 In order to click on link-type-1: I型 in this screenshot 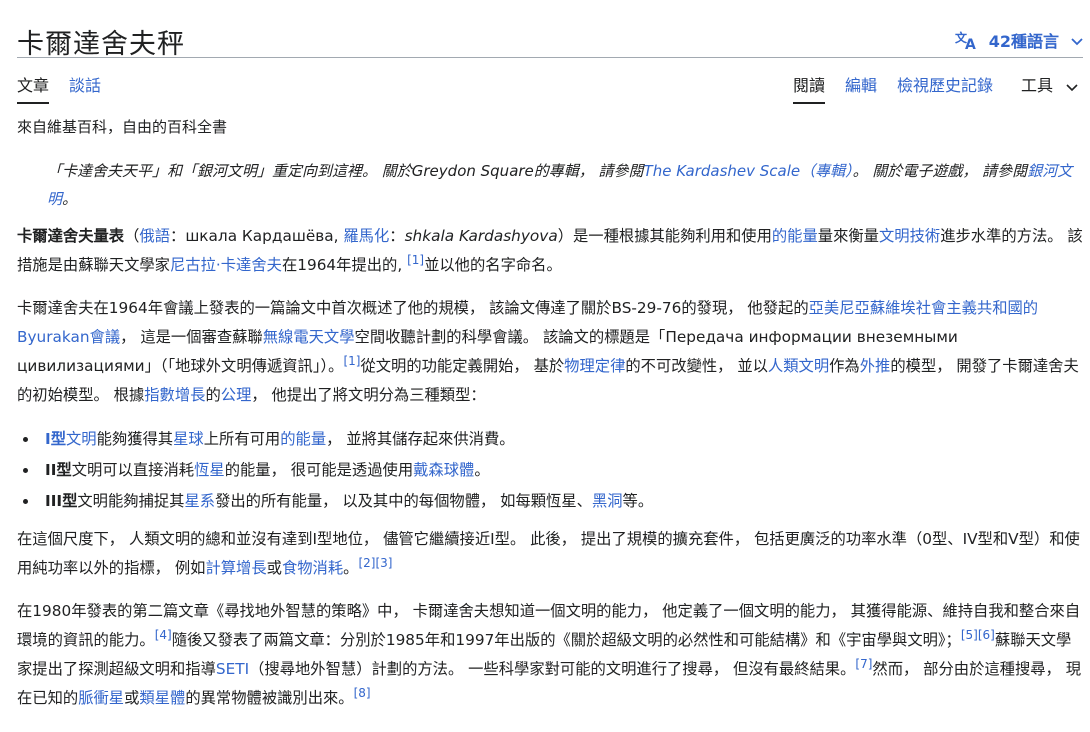, I will do `click(55, 439)`.